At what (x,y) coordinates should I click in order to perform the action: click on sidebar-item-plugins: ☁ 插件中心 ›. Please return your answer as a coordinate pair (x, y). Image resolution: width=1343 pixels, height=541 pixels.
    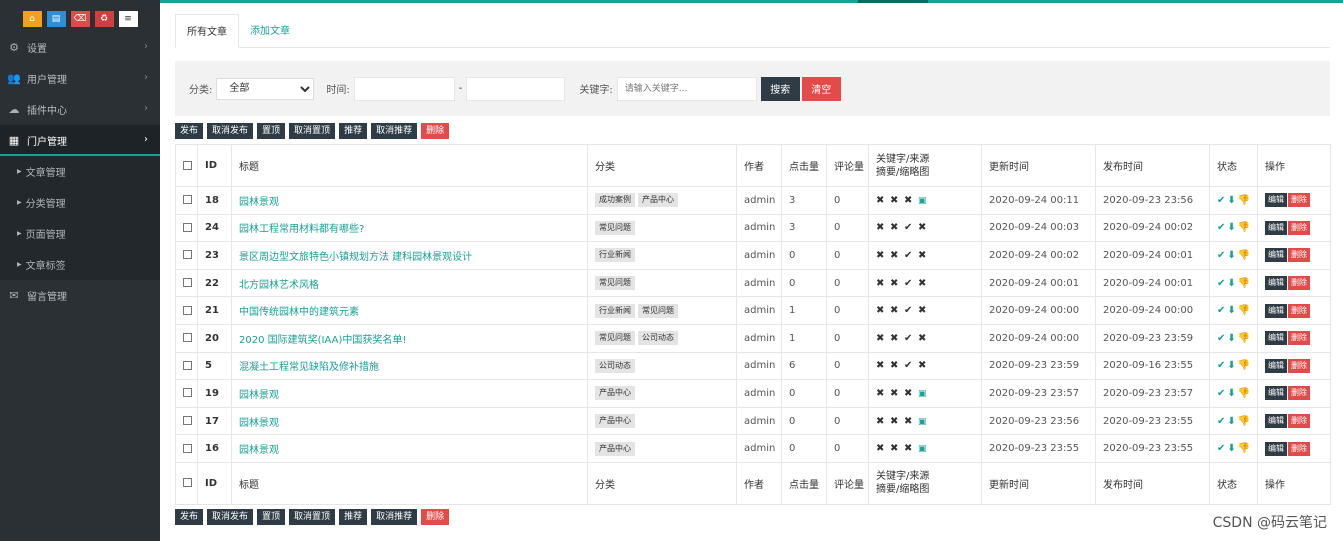
    Looking at the image, I should click on (80, 109).